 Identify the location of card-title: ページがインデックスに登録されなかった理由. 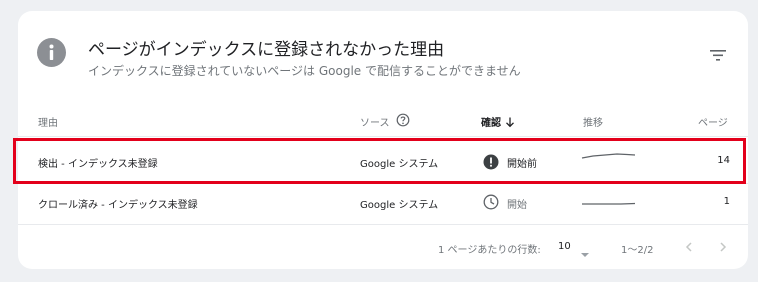
(266, 50).